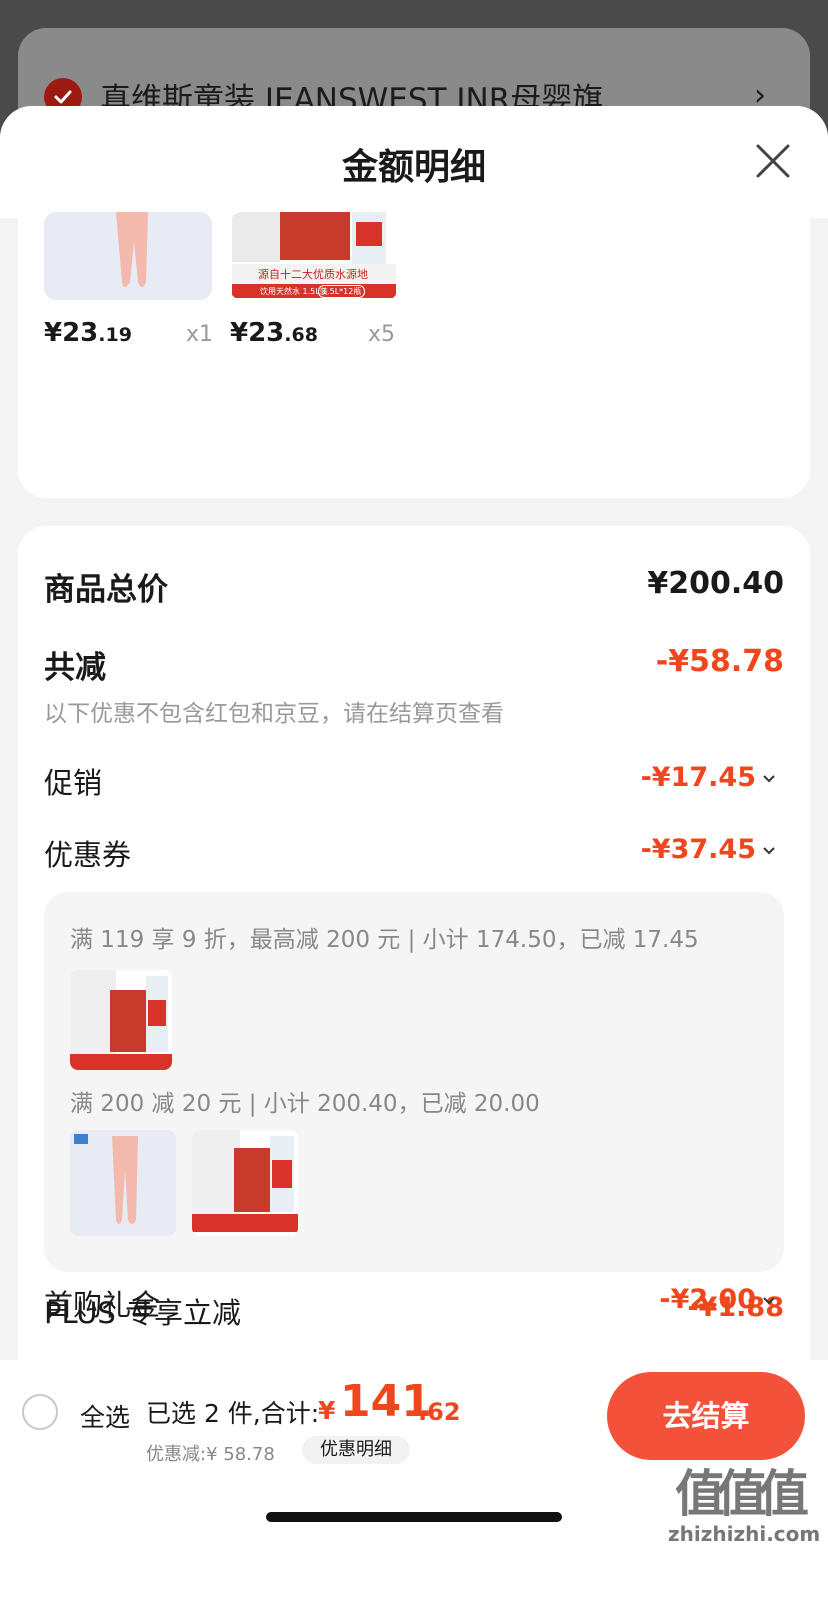 The height and width of the screenshot is (1600, 828). What do you see at coordinates (356, 1450) in the screenshot?
I see `discount-detail-button: 优惠明细` at bounding box center [356, 1450].